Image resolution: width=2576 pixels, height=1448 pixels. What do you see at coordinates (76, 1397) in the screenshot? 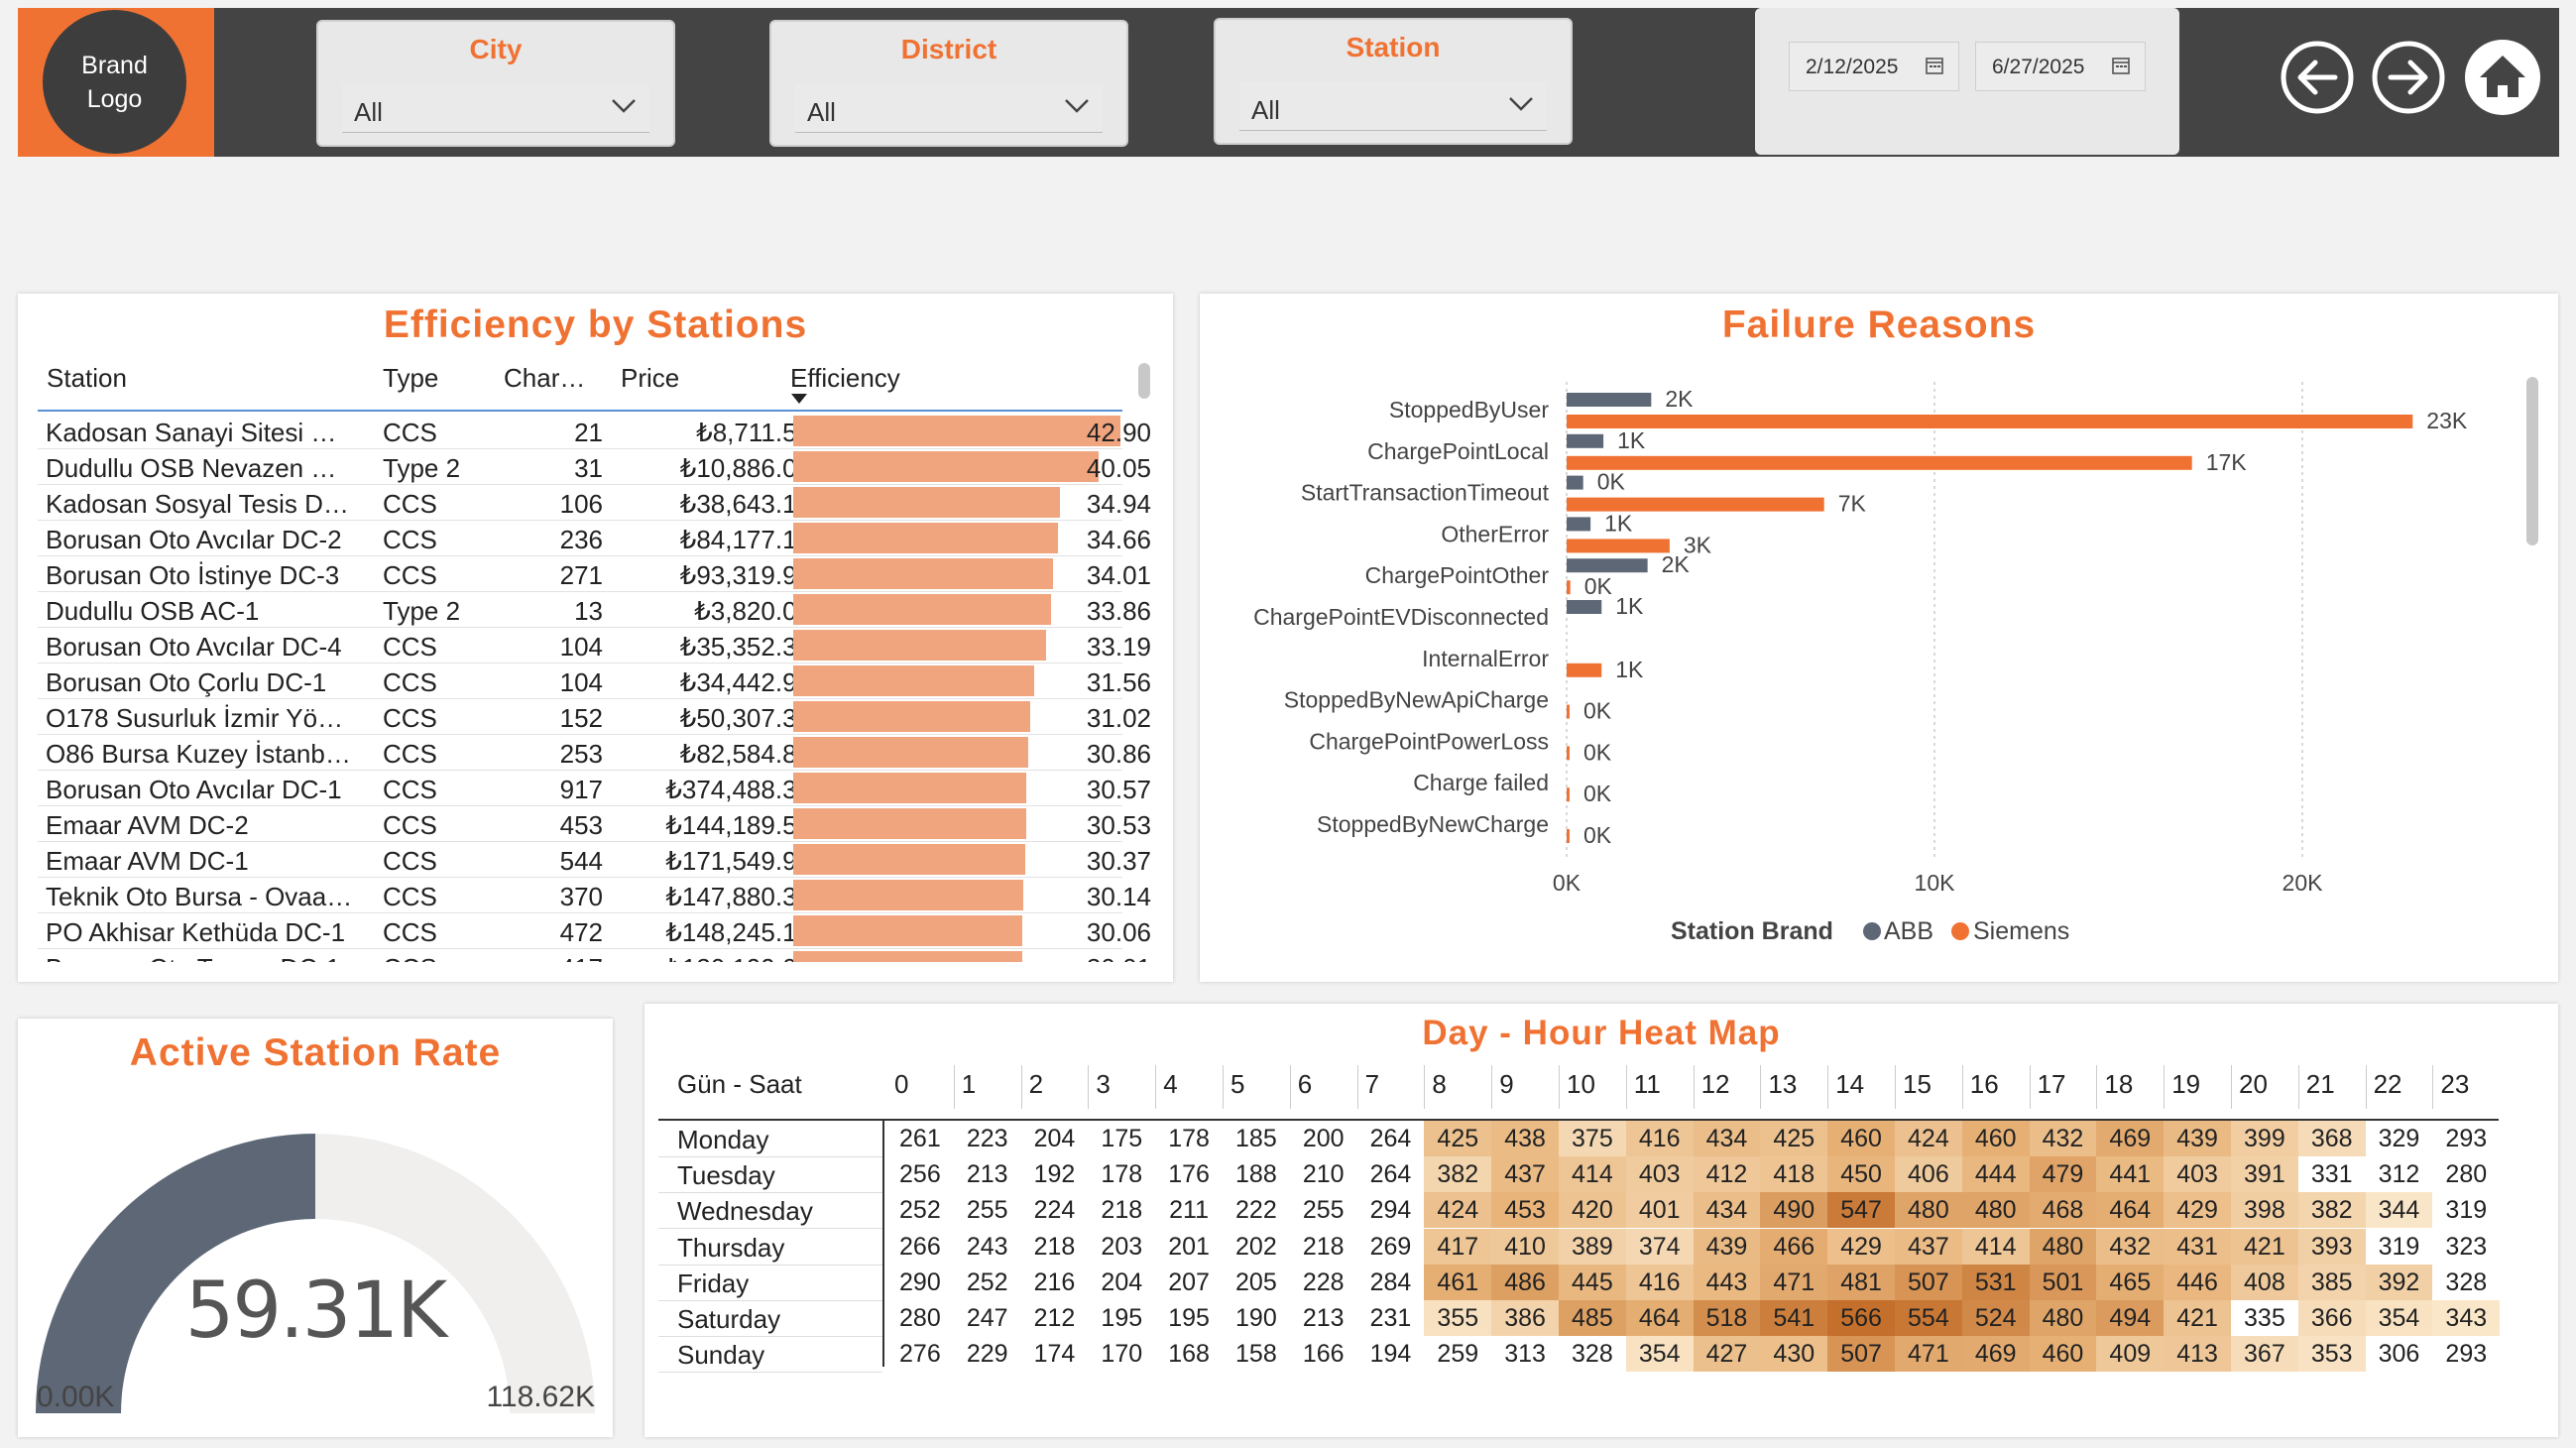
I see `gauge-min: 0.00K` at bounding box center [76, 1397].